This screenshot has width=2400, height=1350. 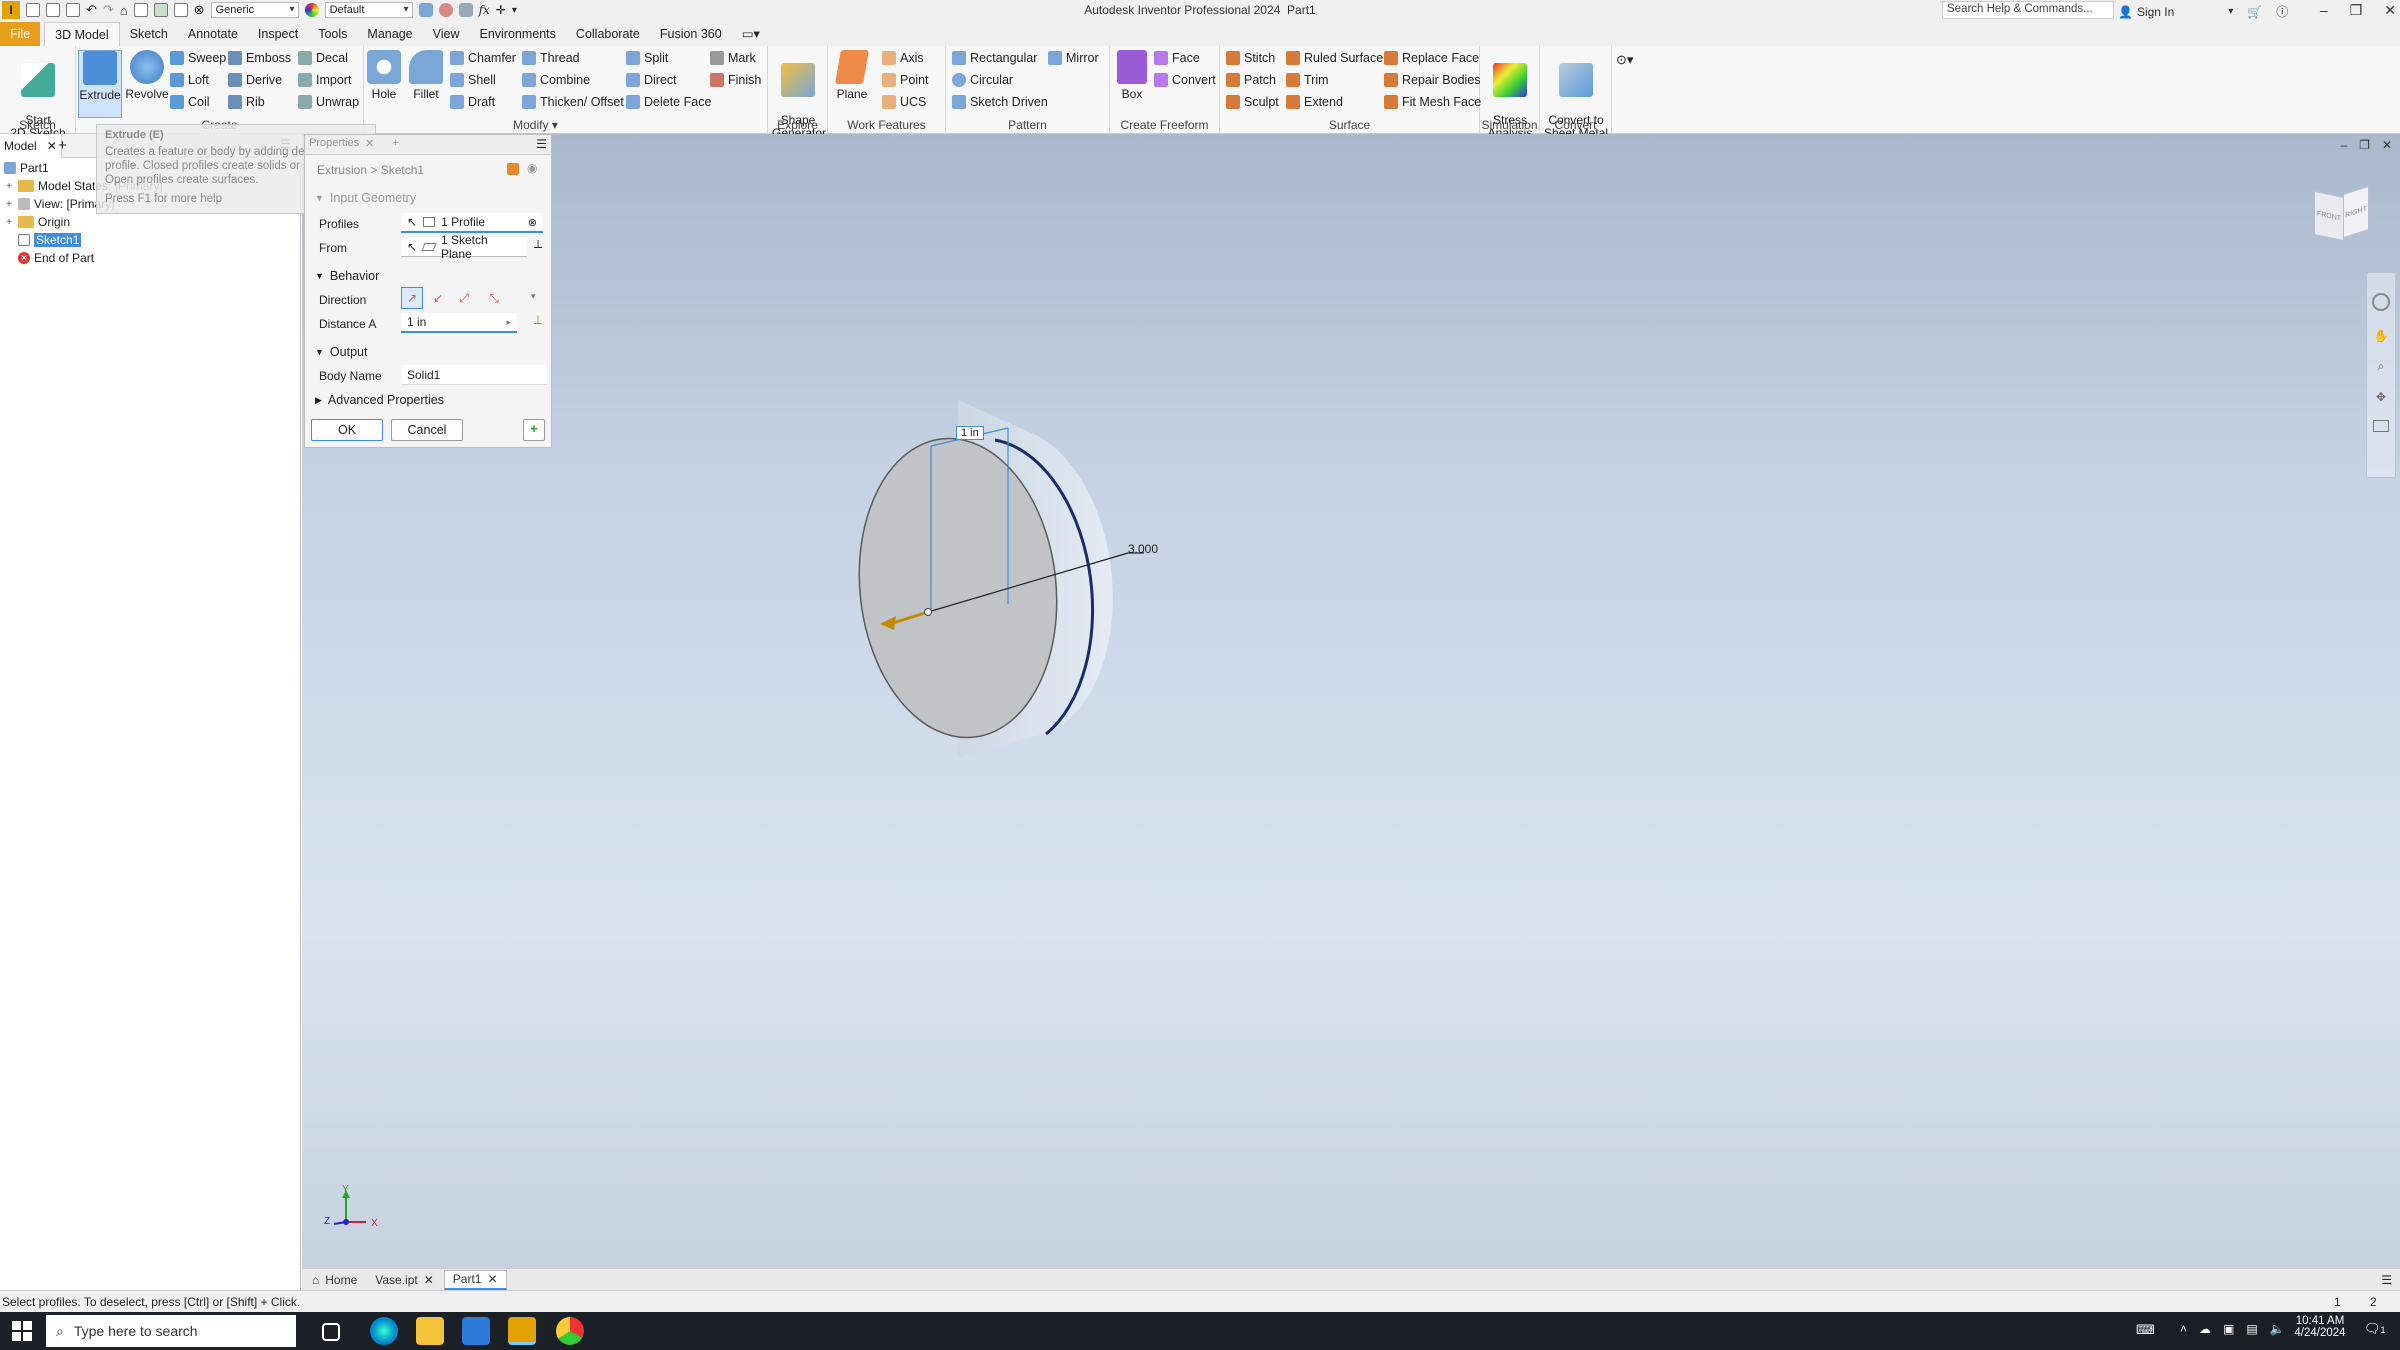 I want to click on body-name-input: Solid1, so click(x=474, y=375).